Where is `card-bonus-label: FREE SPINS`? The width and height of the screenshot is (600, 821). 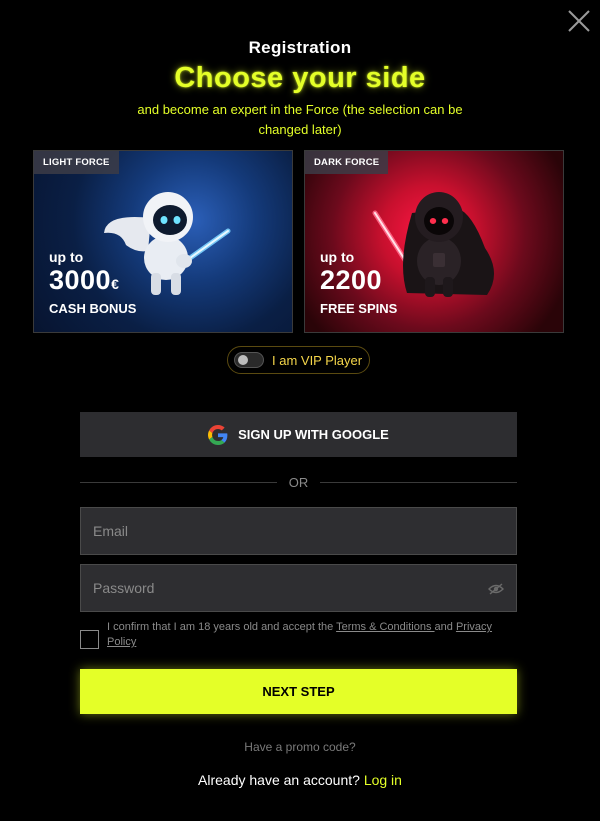
card-bonus-label: FREE SPINS is located at coordinates (359, 308).